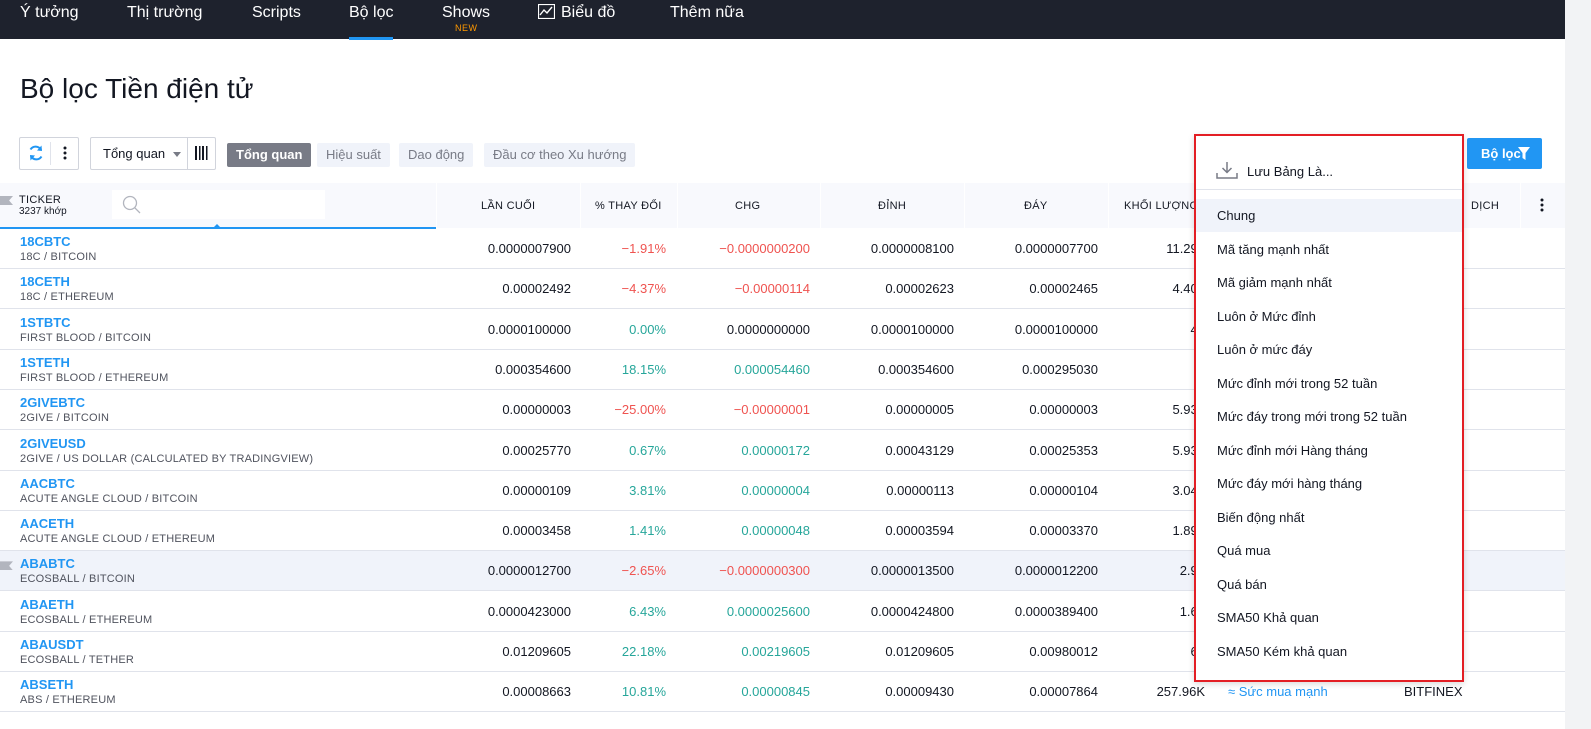 The width and height of the screenshot is (1591, 729). I want to click on header-volume: KHỐI LƯỢNG, so click(1161, 206).